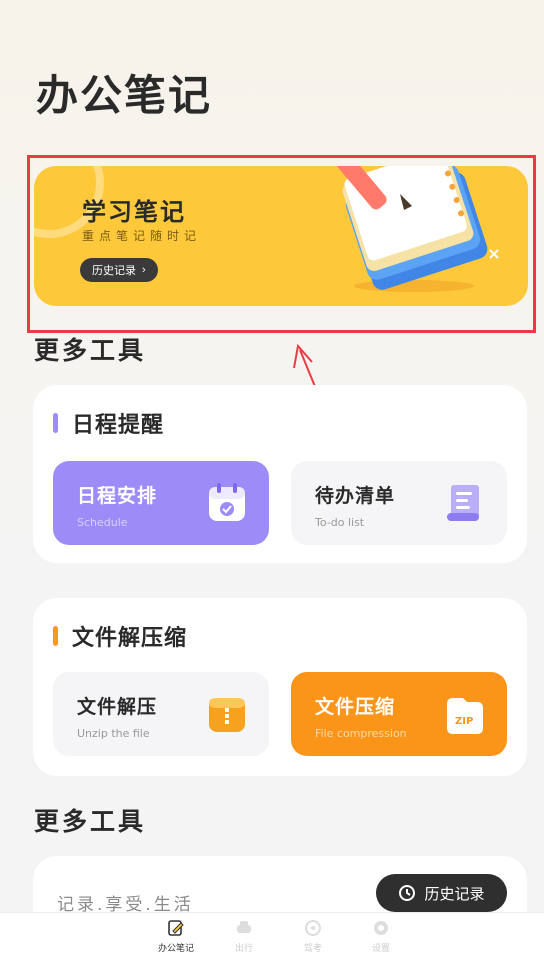 The width and height of the screenshot is (544, 959). I want to click on compress-tile: 文件压缩 File compression ZIP, so click(399, 714).